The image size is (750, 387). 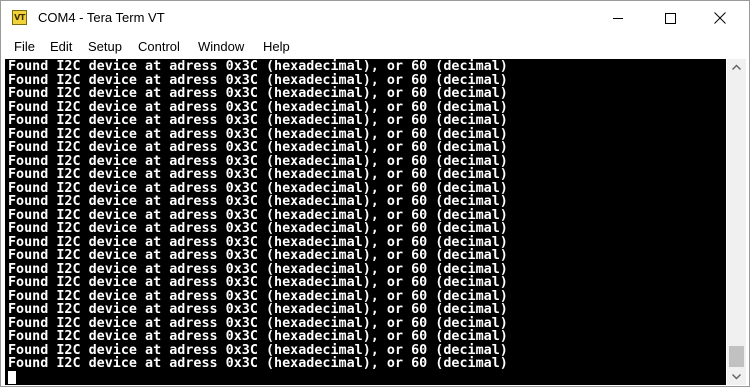 I want to click on scrollbar-thumb, so click(x=736, y=356).